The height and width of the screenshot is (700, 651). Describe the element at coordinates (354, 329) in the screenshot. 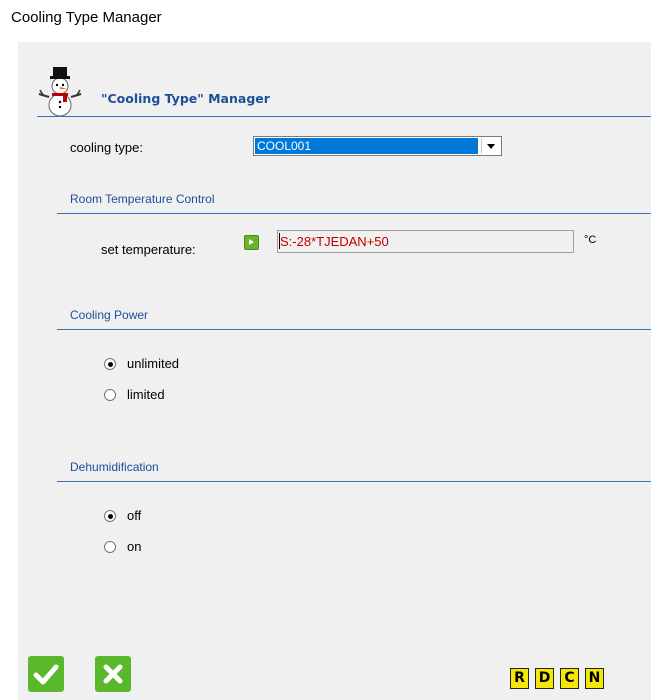

I see `cooling-power-divider` at that location.